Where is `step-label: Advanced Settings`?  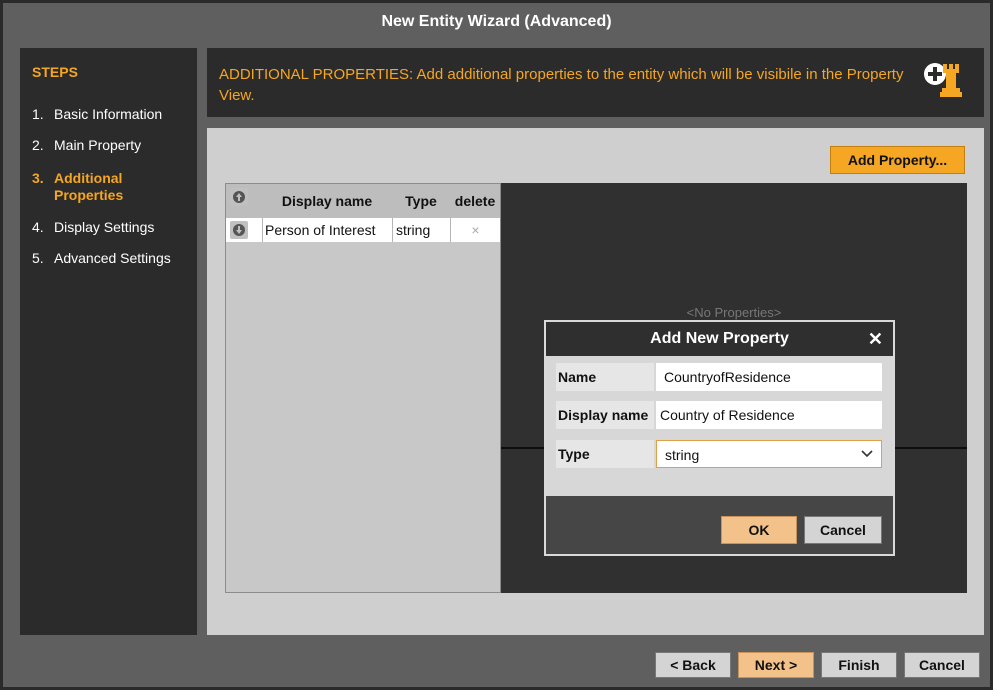 step-label: Advanced Settings is located at coordinates (112, 258).